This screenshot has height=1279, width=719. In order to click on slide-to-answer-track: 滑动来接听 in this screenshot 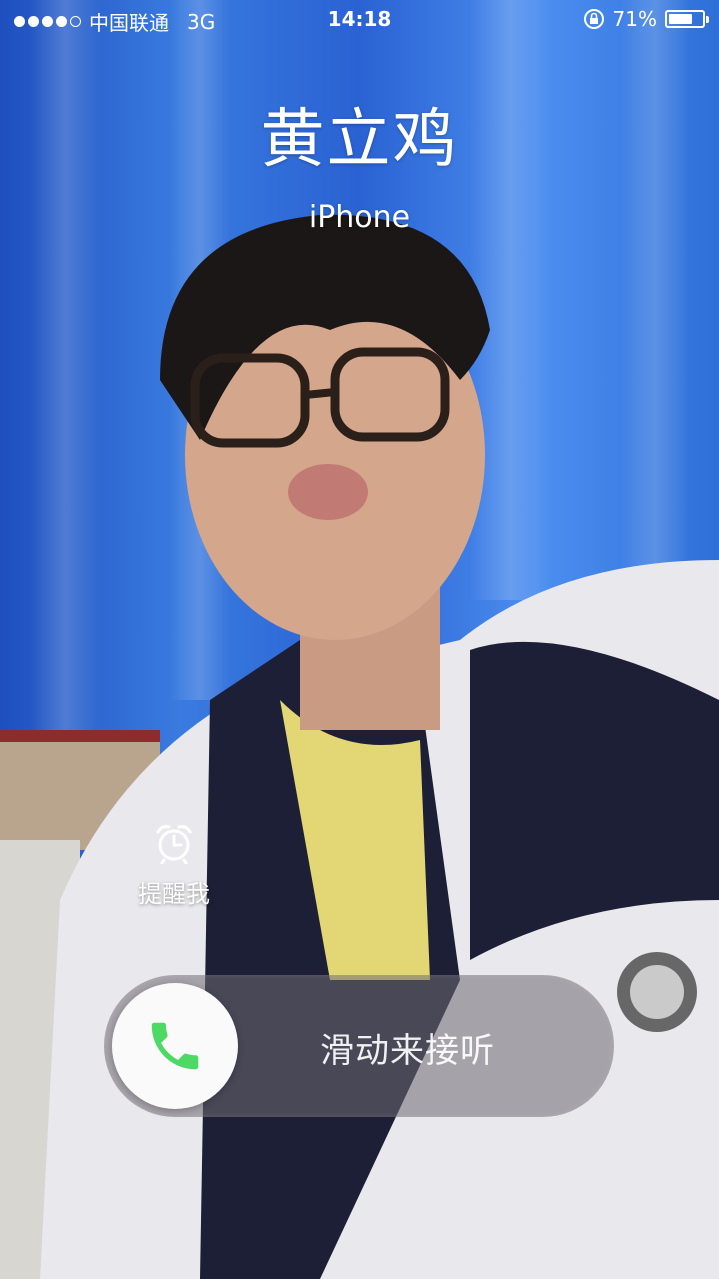, I will do `click(359, 1046)`.